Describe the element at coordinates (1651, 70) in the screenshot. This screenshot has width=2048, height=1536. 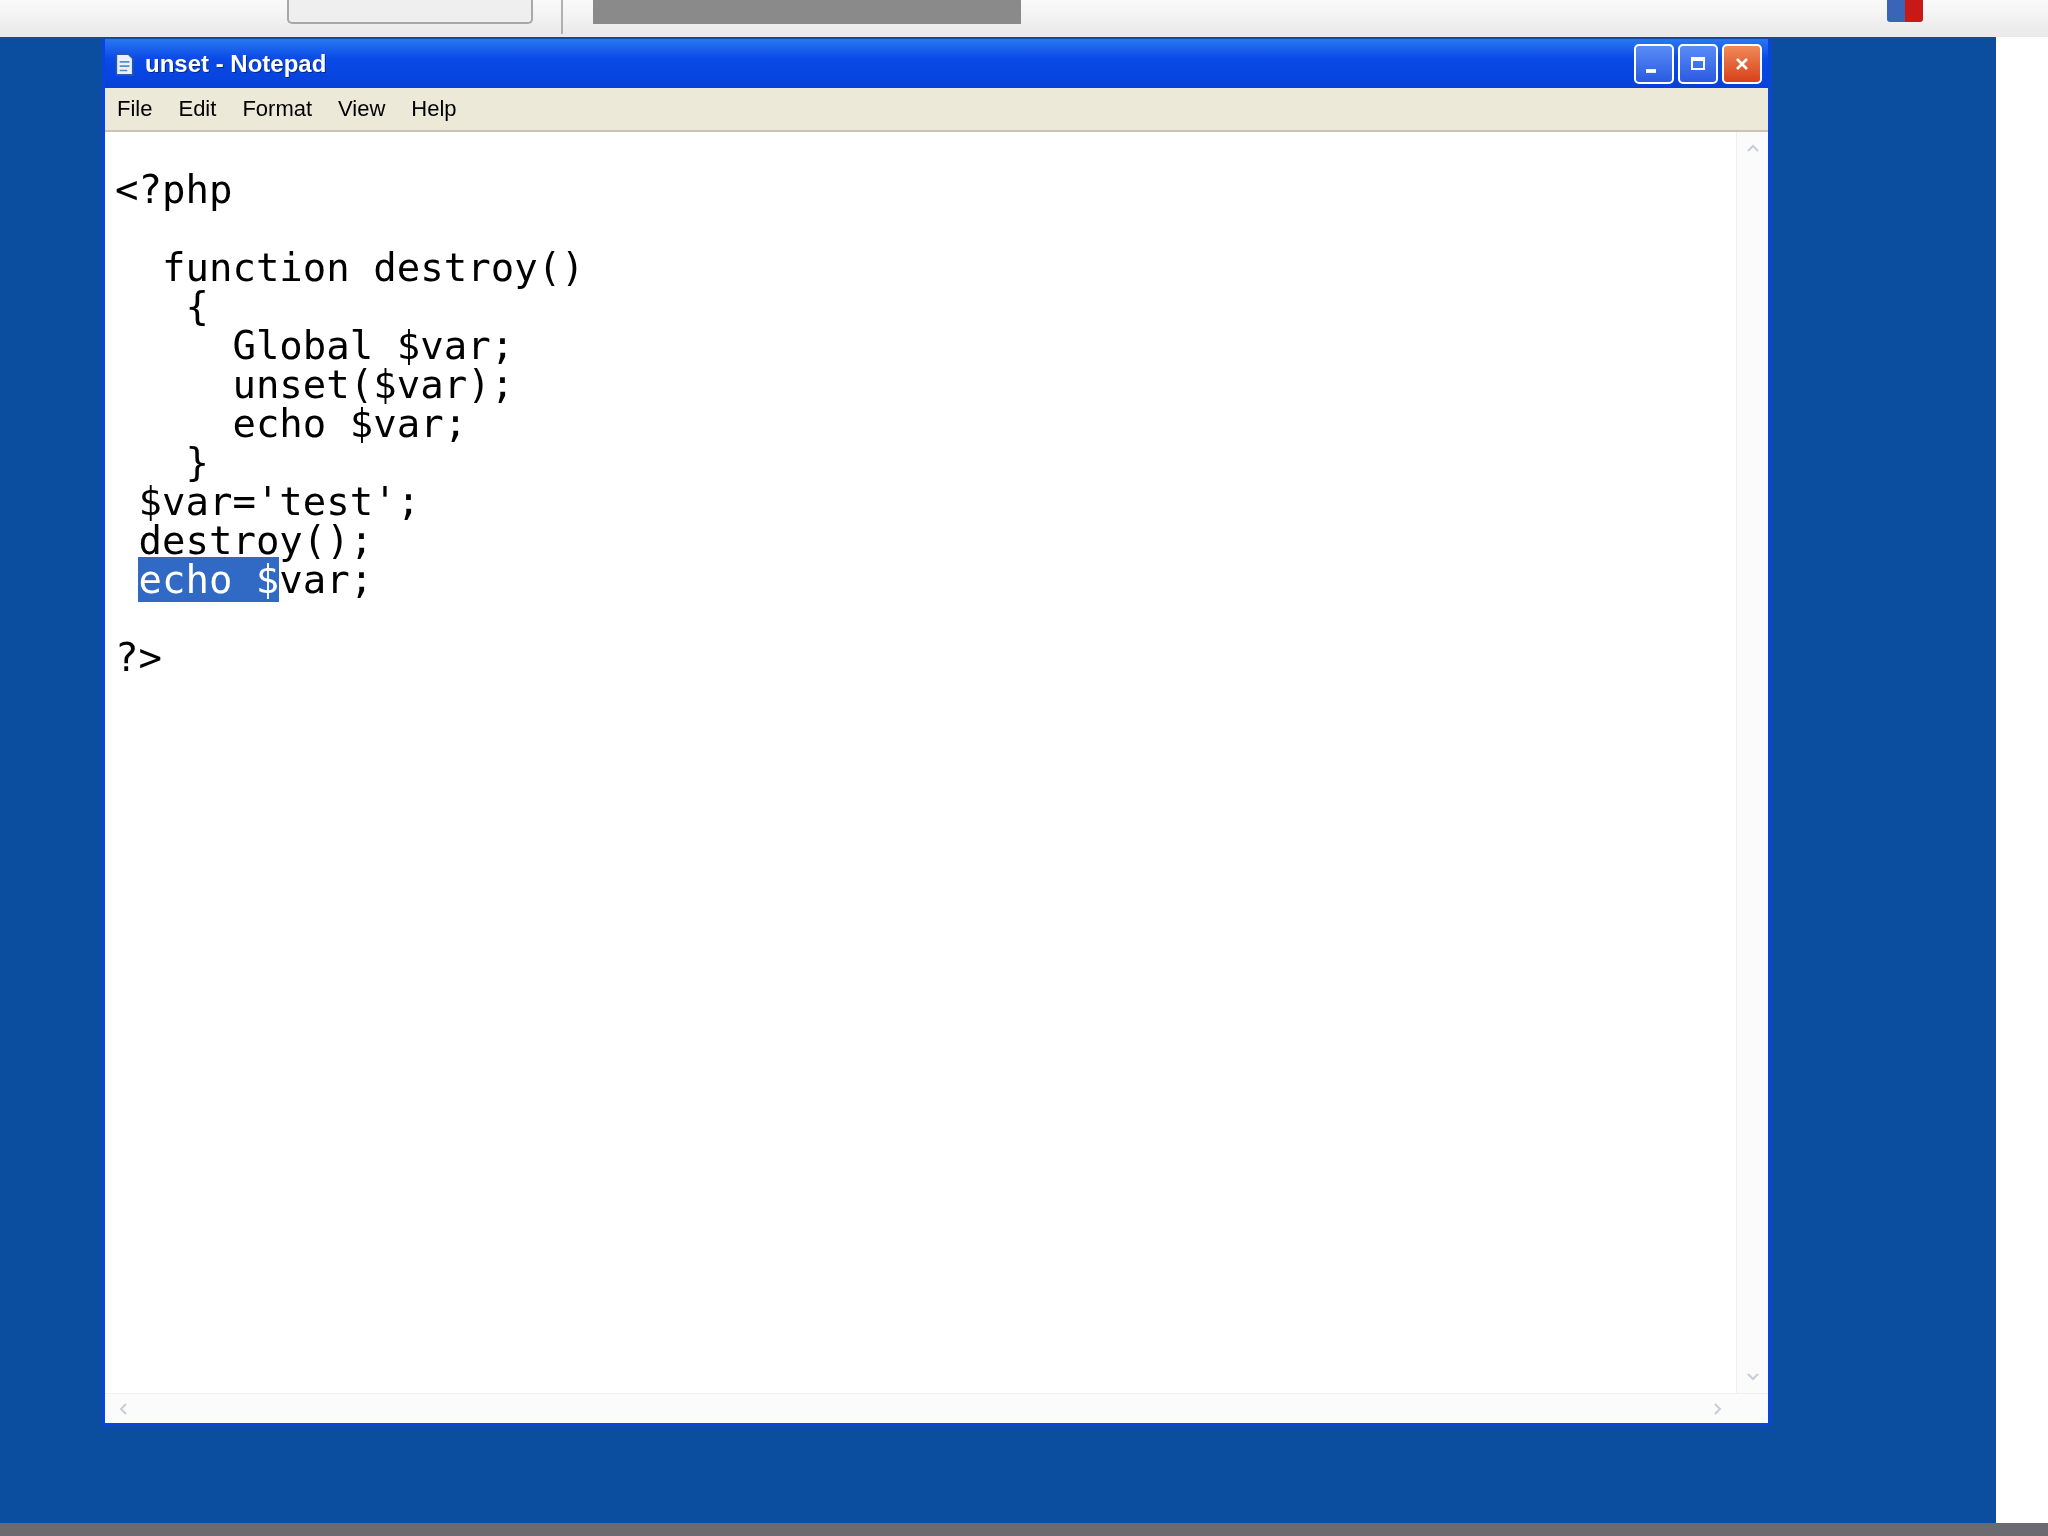
I see `minimize-icon` at that location.